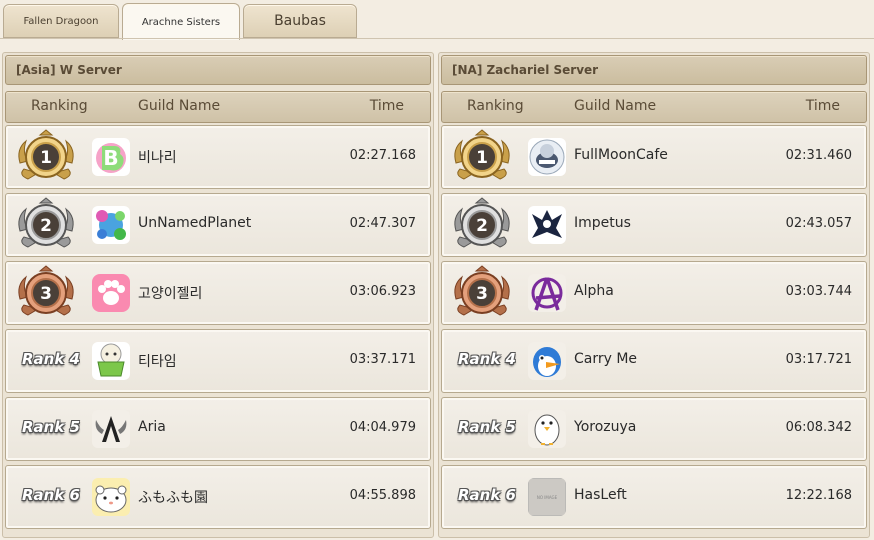 The image size is (874, 540). What do you see at coordinates (818, 427) in the screenshot?
I see `clear-time: 06:08.342` at bounding box center [818, 427].